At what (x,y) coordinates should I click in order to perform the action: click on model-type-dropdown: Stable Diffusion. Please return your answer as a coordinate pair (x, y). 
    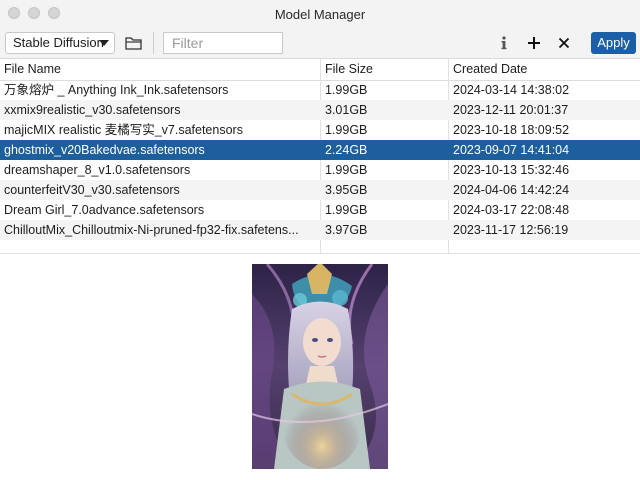
    Looking at the image, I should click on (60, 43).